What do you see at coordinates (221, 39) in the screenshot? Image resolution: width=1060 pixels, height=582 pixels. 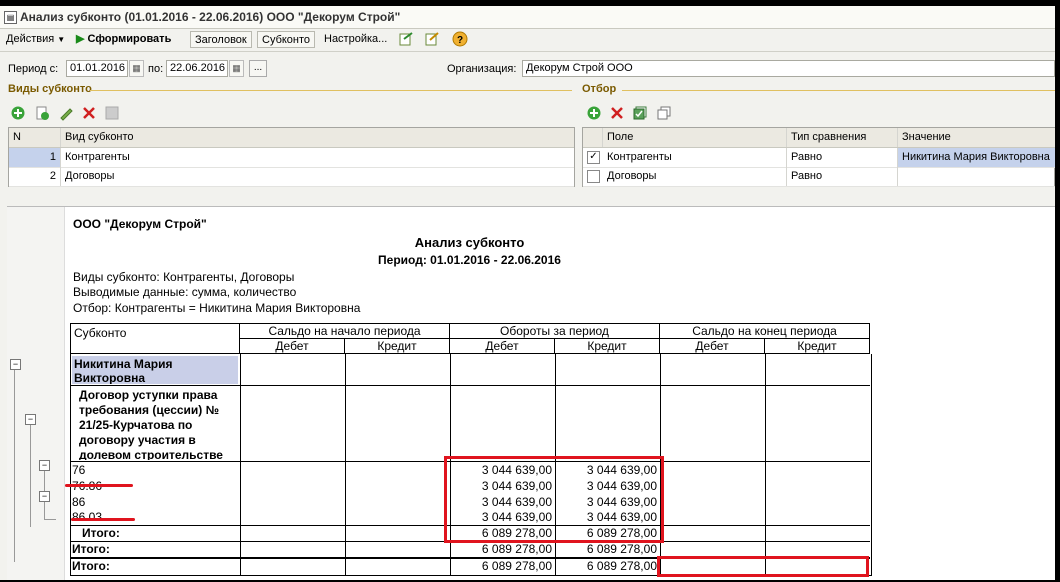 I see `header-button: Заголовок` at bounding box center [221, 39].